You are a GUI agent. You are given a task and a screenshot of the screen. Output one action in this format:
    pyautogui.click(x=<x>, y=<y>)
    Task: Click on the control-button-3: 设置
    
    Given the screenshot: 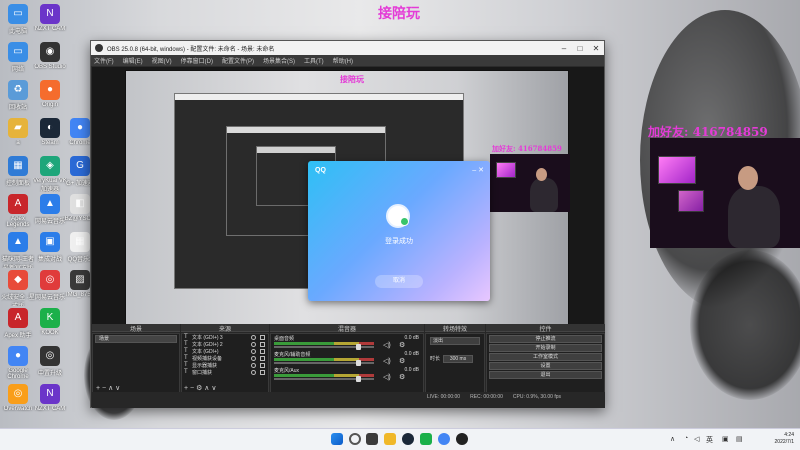 What is the action you would take?
    pyautogui.click(x=545, y=366)
    